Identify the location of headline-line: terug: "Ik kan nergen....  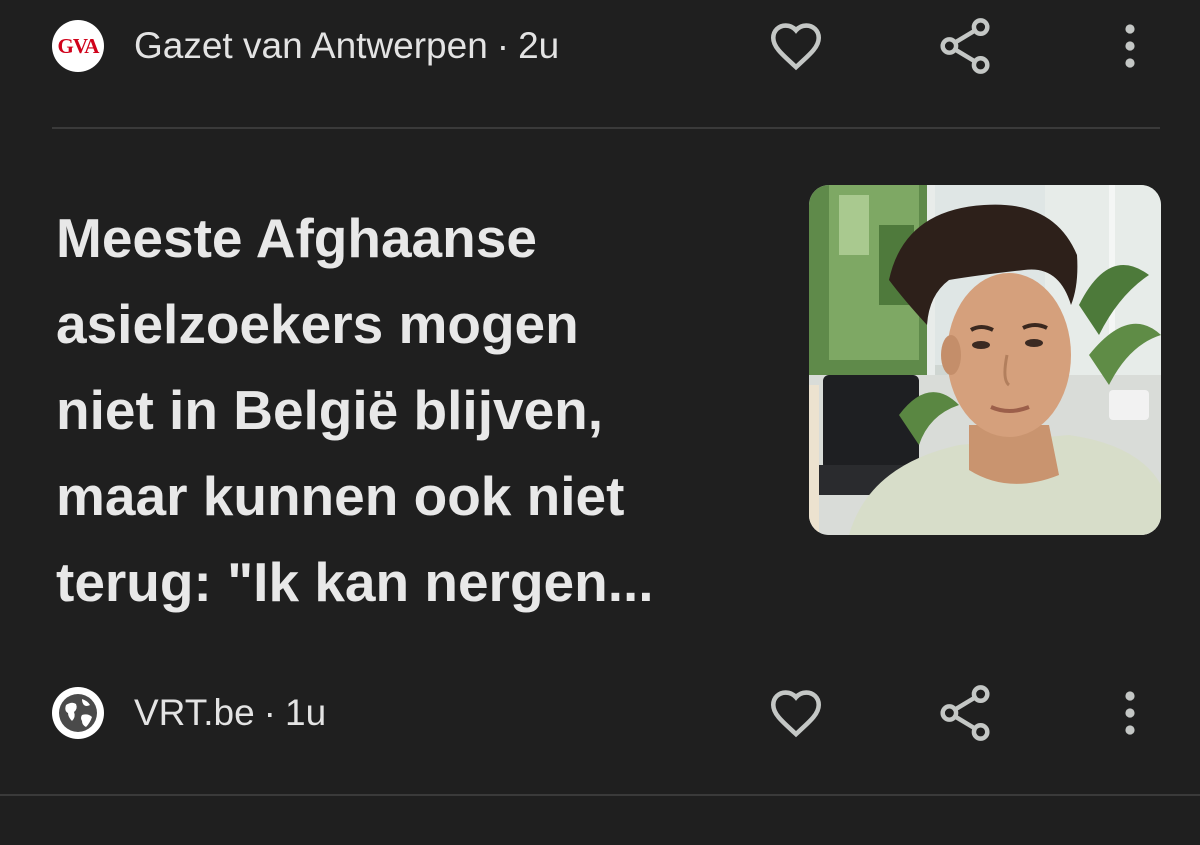
(355, 582).